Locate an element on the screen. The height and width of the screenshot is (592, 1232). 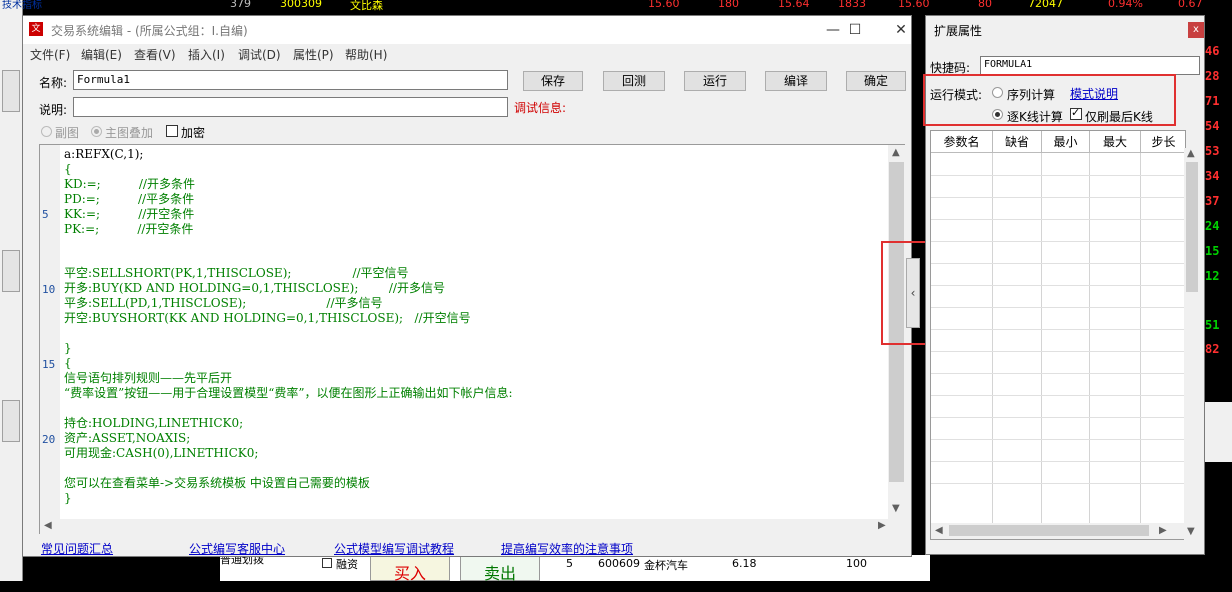
subchart-label: 副图 is located at coordinates (67, 133).